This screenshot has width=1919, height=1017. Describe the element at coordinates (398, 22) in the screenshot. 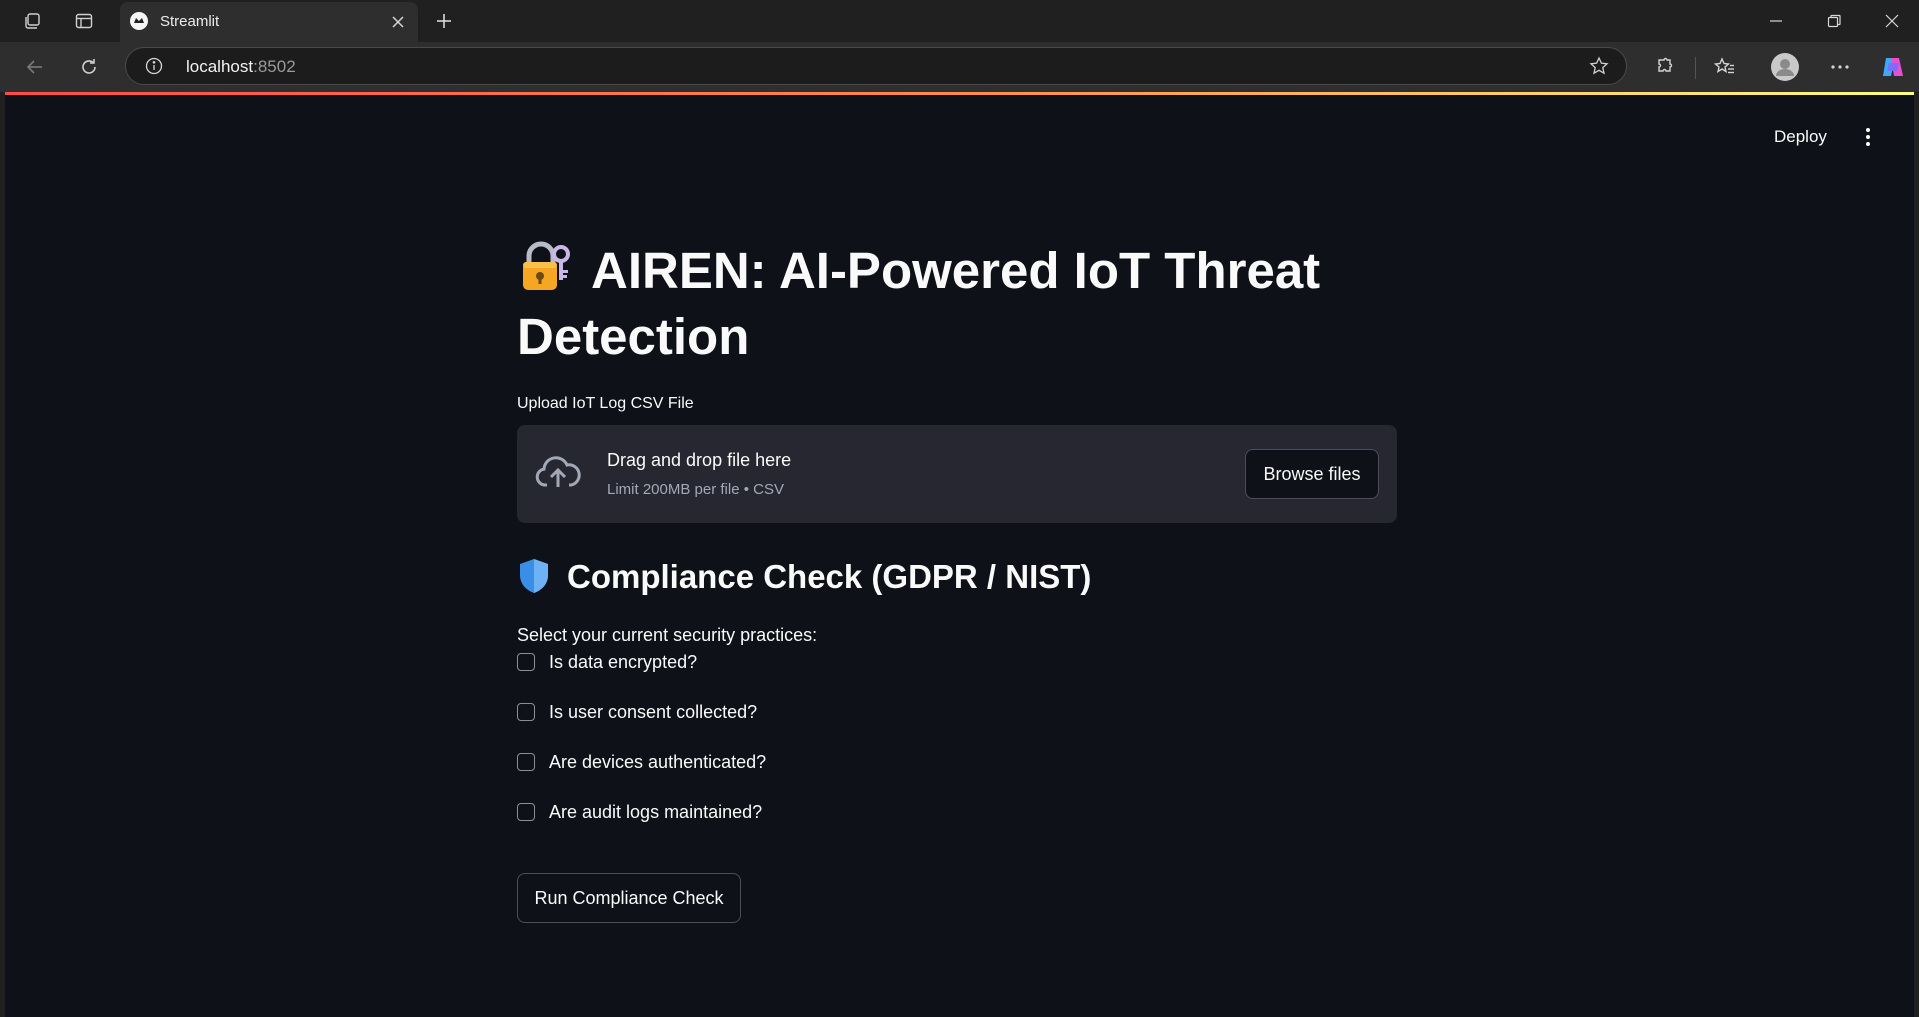

I see `close-tab-icon` at that location.